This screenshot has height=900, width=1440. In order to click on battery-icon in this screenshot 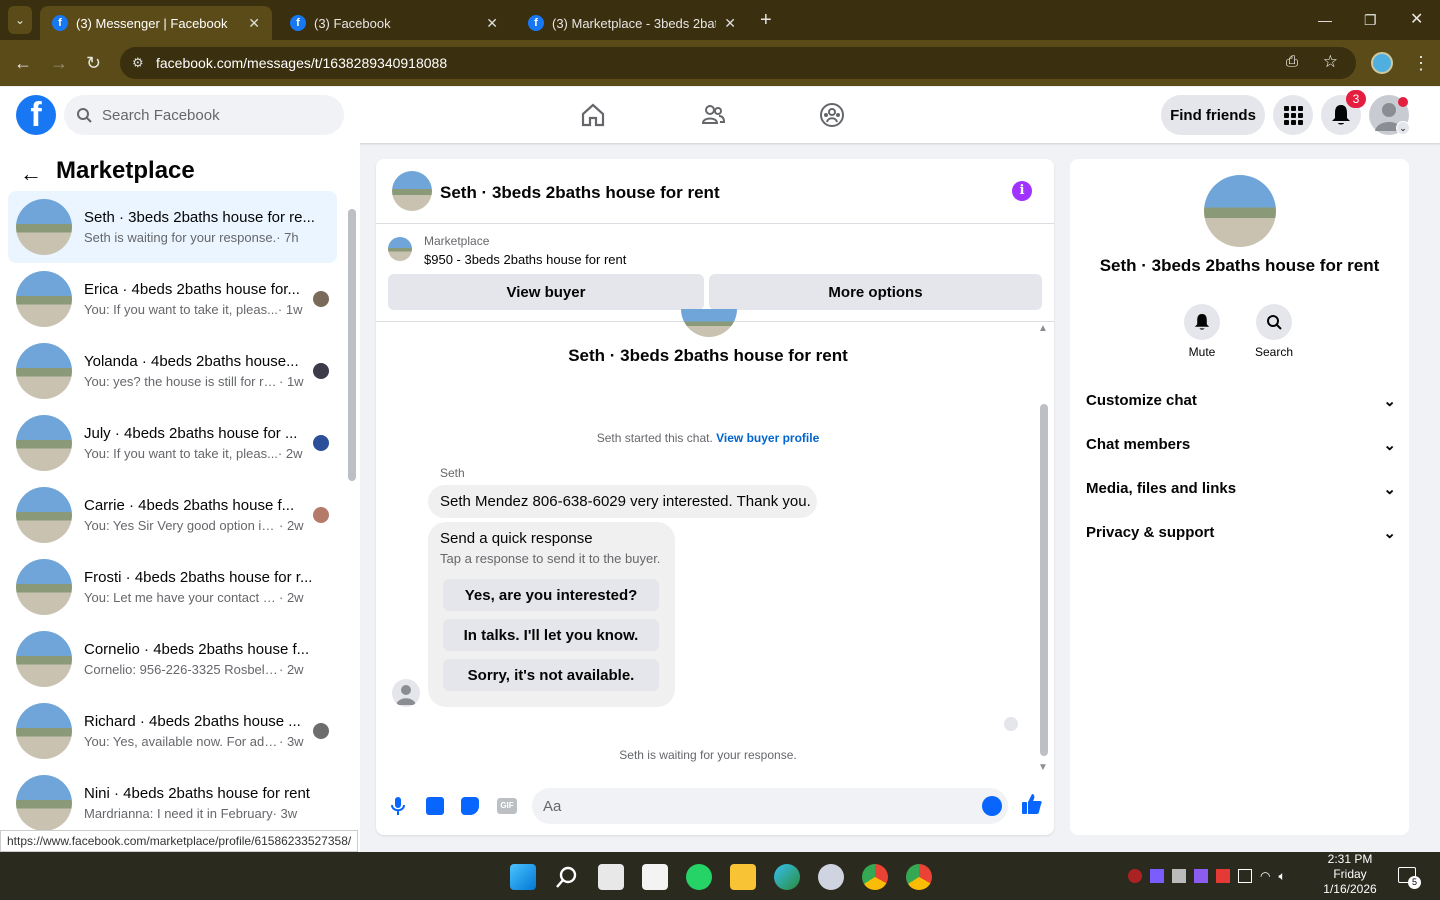, I will do `click(1245, 876)`.